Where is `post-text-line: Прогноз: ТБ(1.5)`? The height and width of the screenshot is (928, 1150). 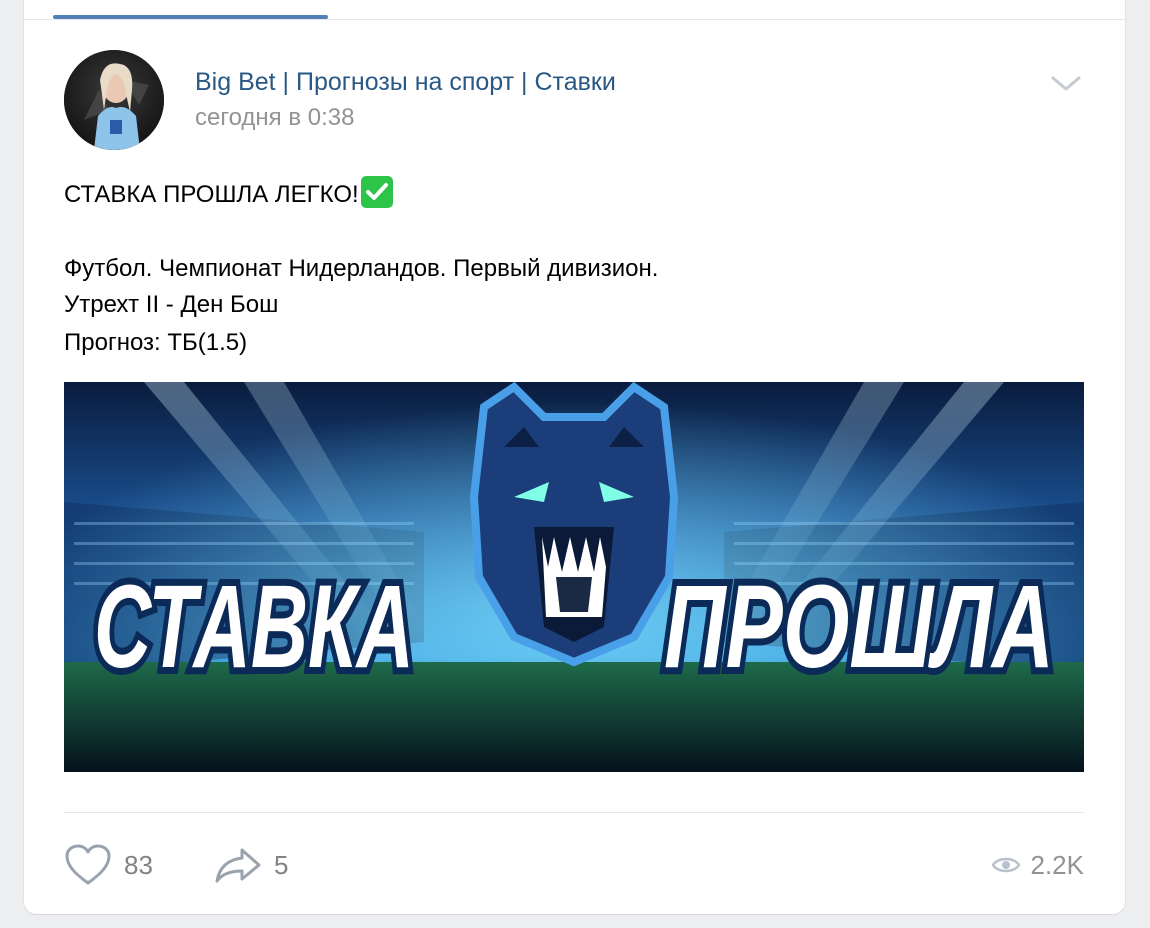 post-text-line: Прогноз: ТБ(1.5) is located at coordinates (156, 342).